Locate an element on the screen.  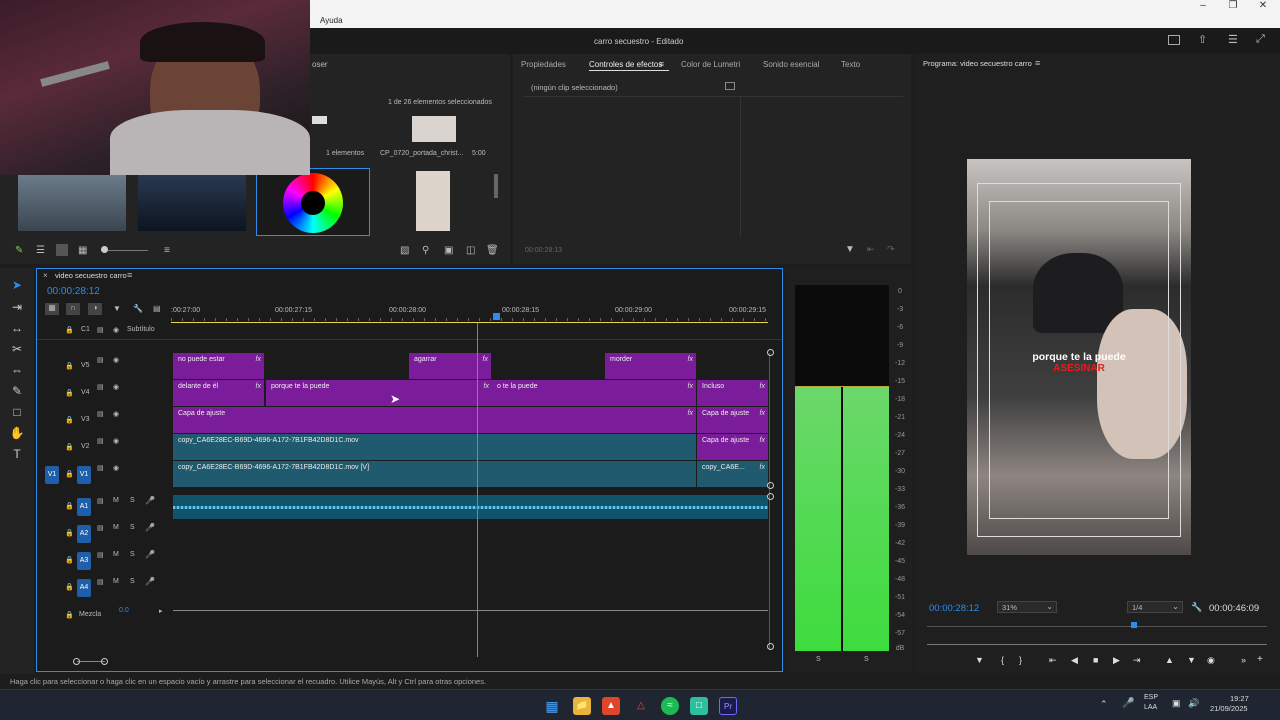
automate-icon: ▧ is located at coordinates (404, 250).